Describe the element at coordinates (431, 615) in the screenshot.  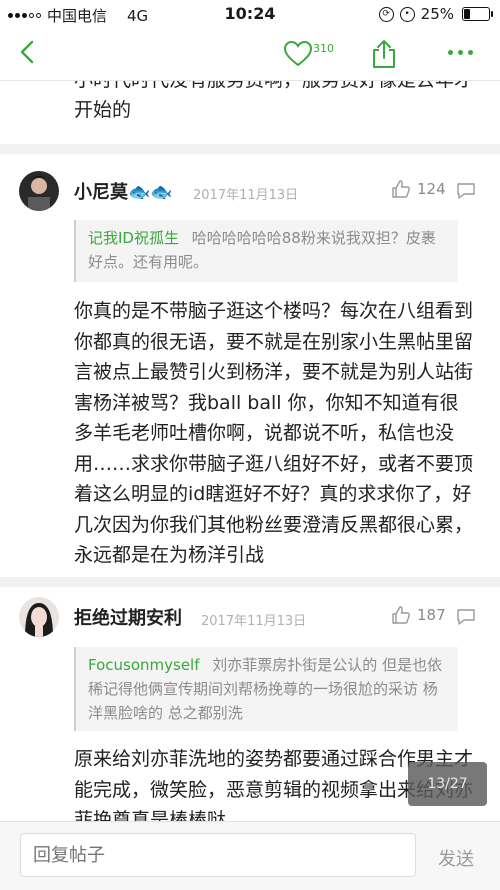
I see `comment-like-count: 187` at that location.